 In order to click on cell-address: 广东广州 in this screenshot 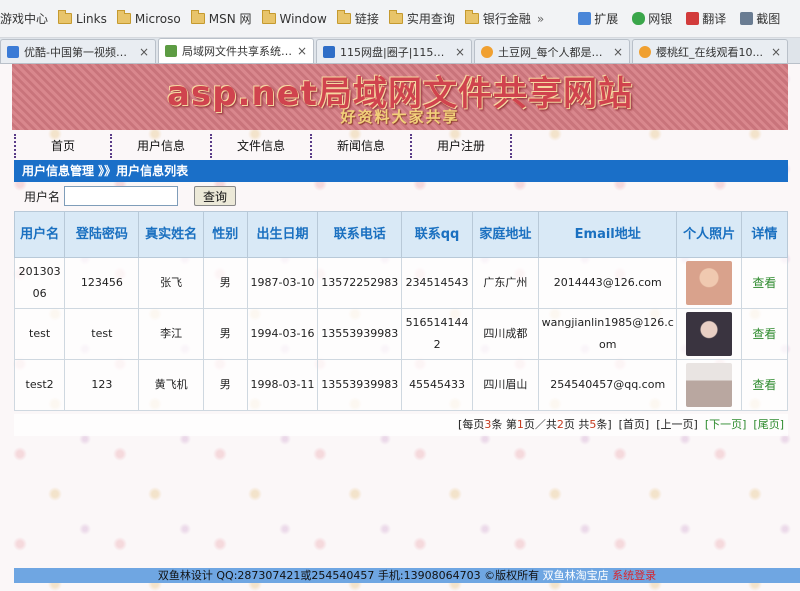, I will do `click(505, 283)`.